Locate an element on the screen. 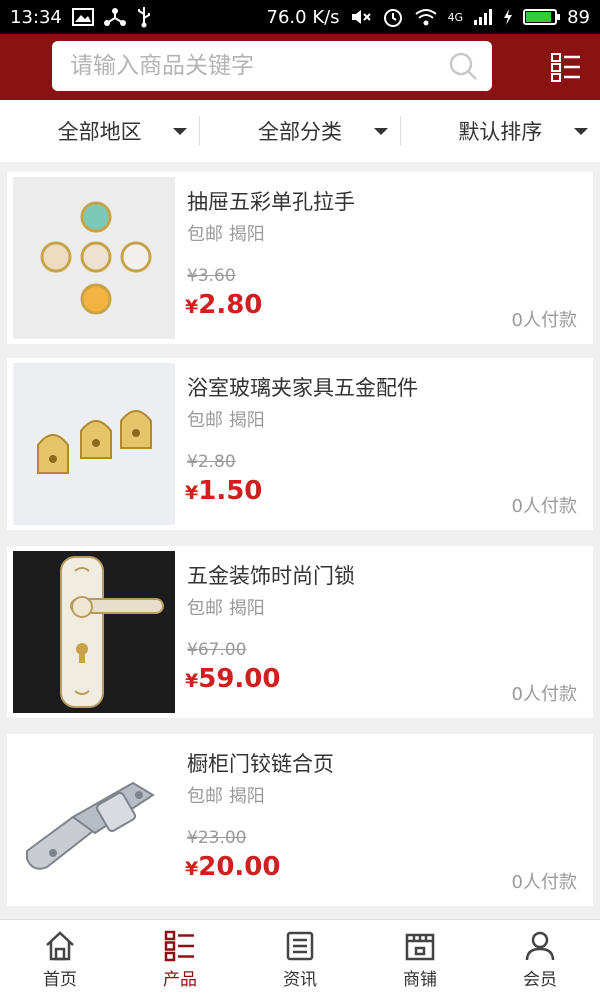 The width and height of the screenshot is (600, 1001). network-speed: 76.0 K/s is located at coordinates (303, 17).